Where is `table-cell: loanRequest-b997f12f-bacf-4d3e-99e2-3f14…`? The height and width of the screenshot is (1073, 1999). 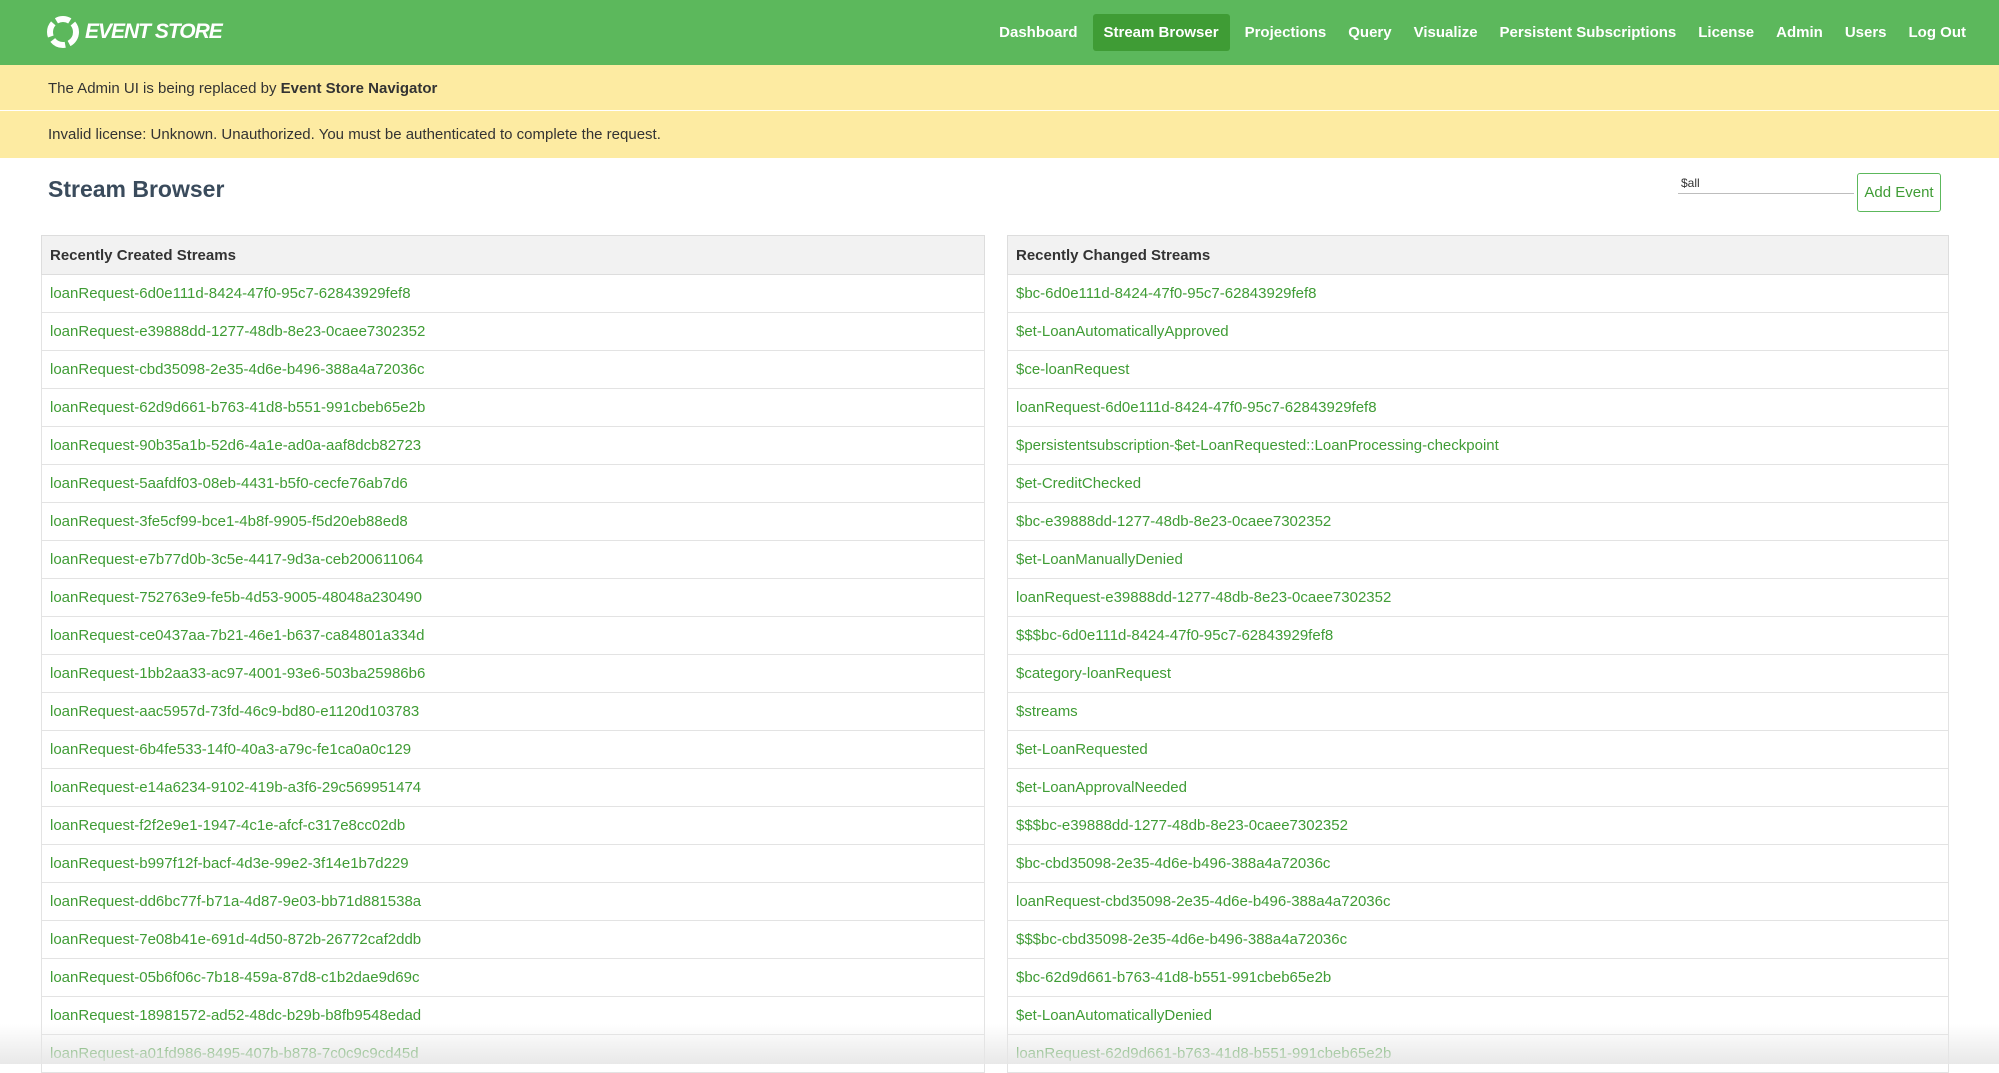
table-cell: loanRequest-b997f12f-bacf-4d3e-99e2-3f14… is located at coordinates (513, 863).